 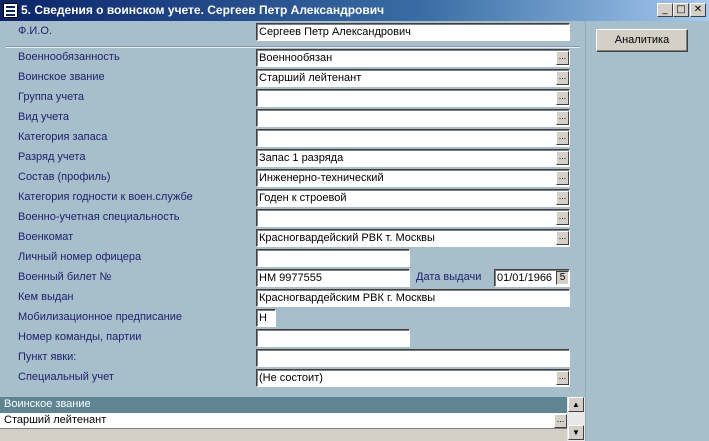 What do you see at coordinates (413, 198) in the screenshot?
I see `fitness-category-field: Годен к строевой` at bounding box center [413, 198].